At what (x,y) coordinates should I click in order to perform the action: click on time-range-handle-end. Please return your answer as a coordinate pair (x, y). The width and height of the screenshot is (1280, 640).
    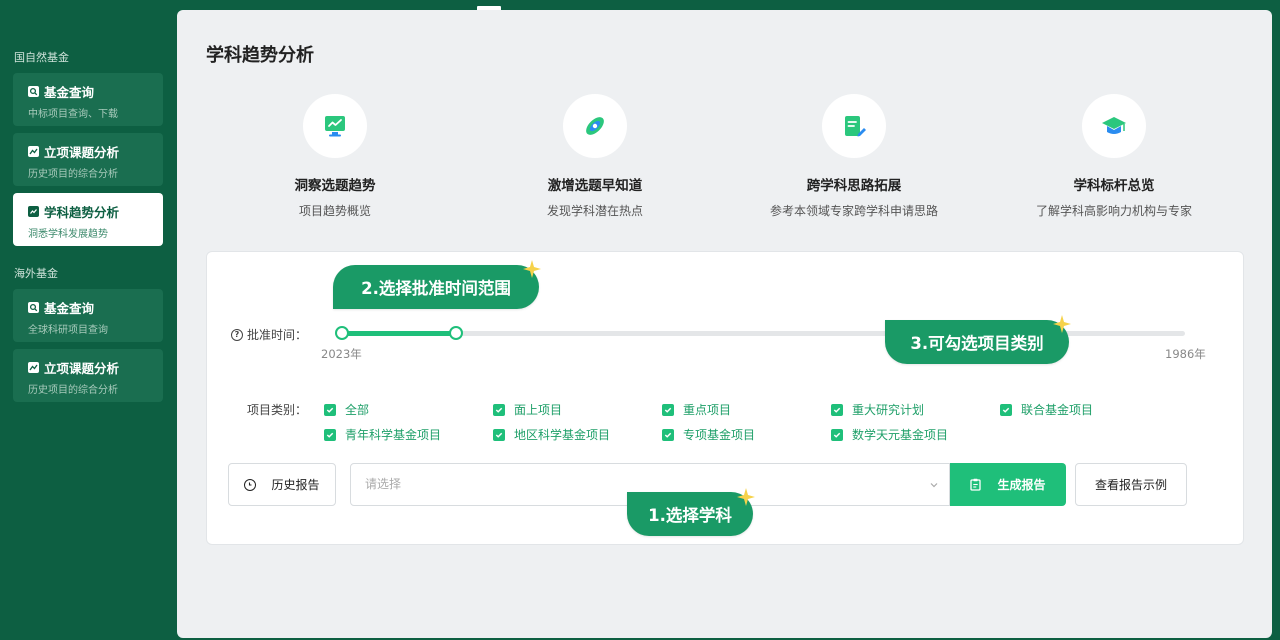
    Looking at the image, I should click on (455, 333).